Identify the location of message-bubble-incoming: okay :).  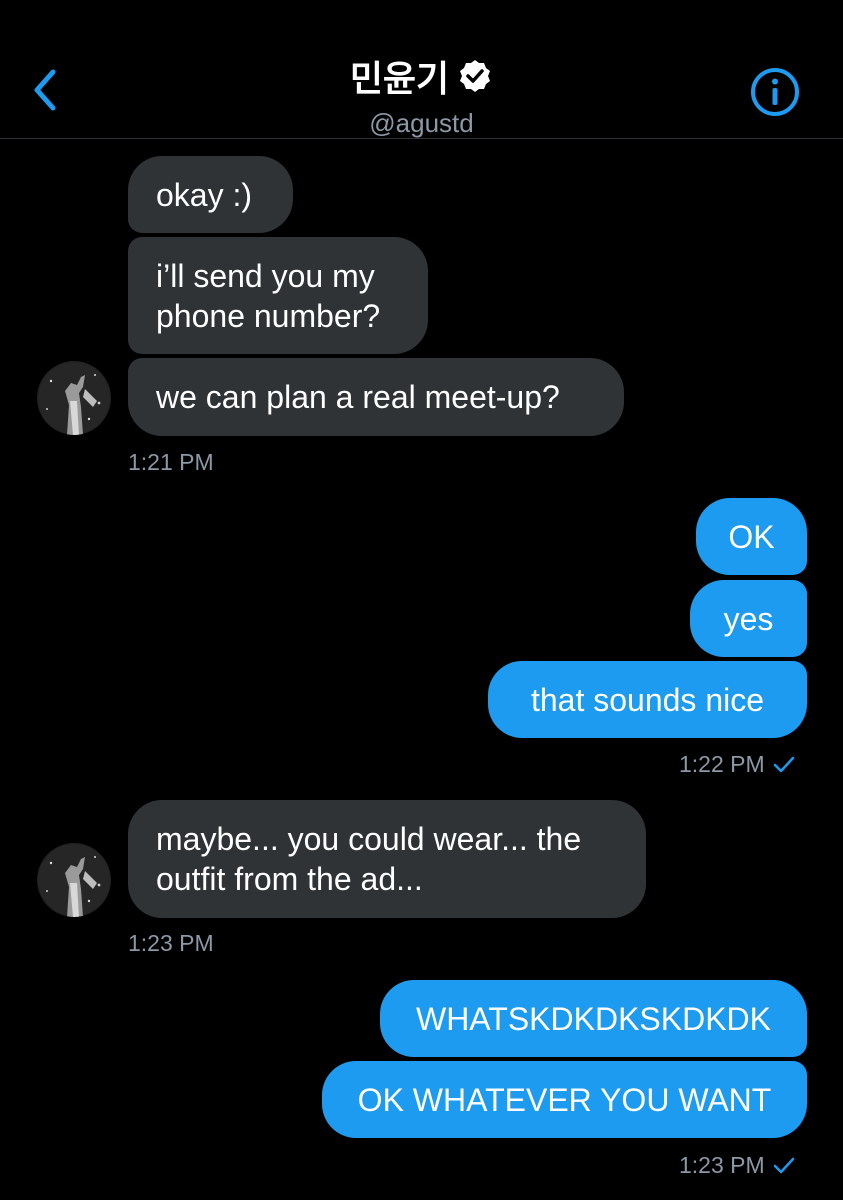
(210, 194).